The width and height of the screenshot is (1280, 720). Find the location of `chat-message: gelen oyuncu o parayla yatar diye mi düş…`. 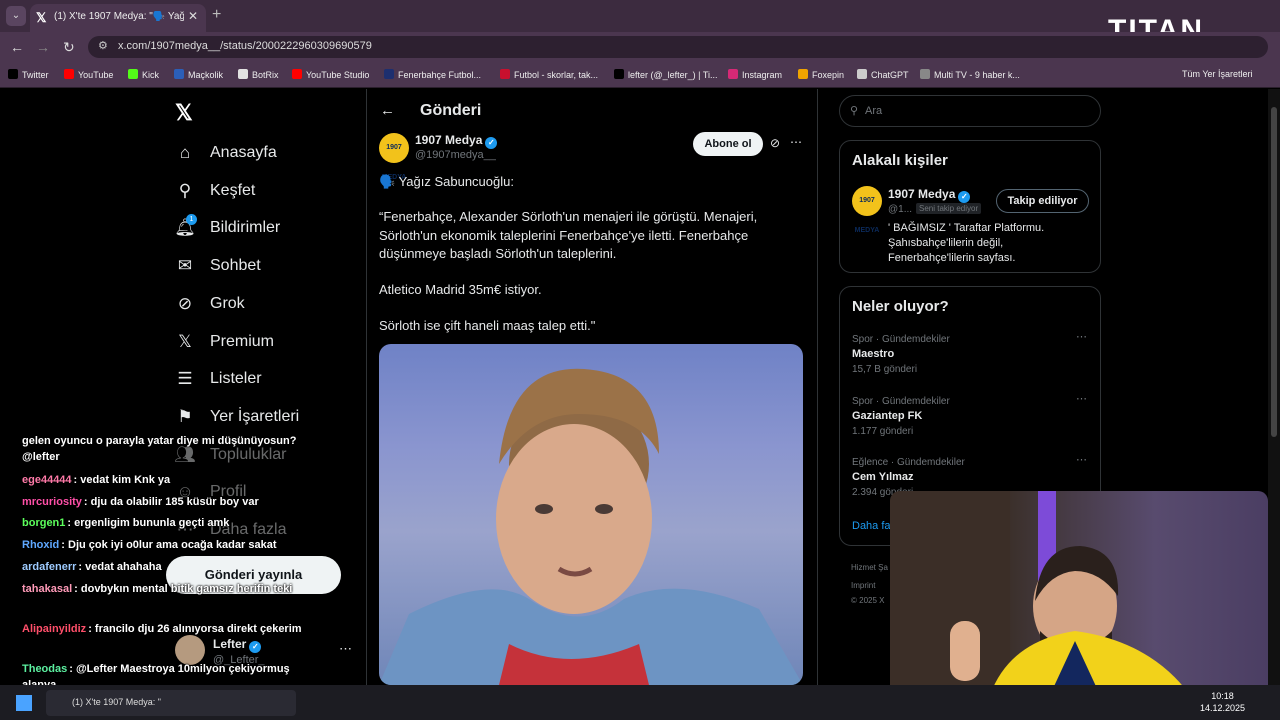

chat-message: gelen oyuncu o parayla yatar diye mi düş… is located at coordinates (164, 449).